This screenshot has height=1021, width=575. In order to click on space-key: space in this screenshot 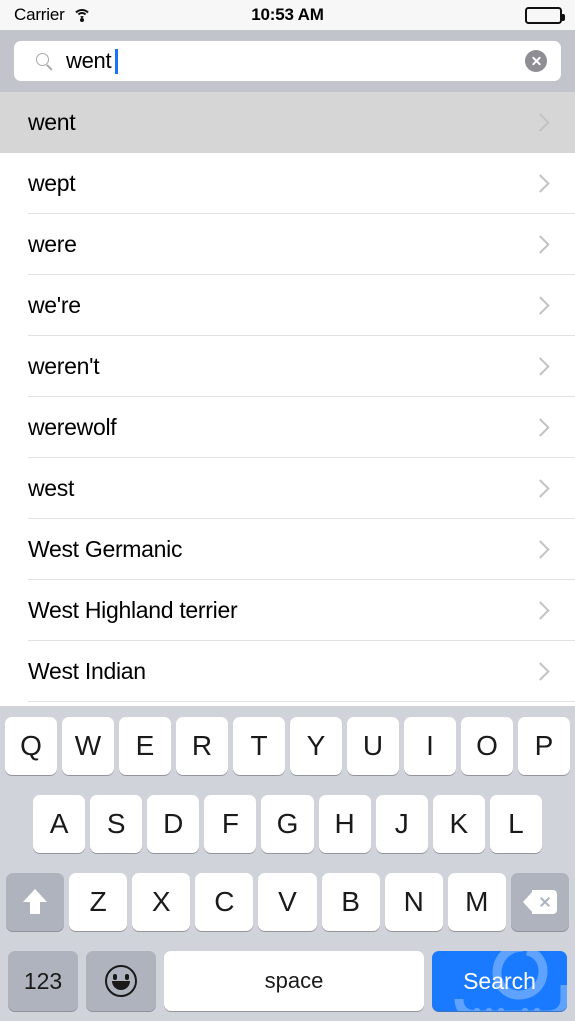, I will do `click(294, 981)`.